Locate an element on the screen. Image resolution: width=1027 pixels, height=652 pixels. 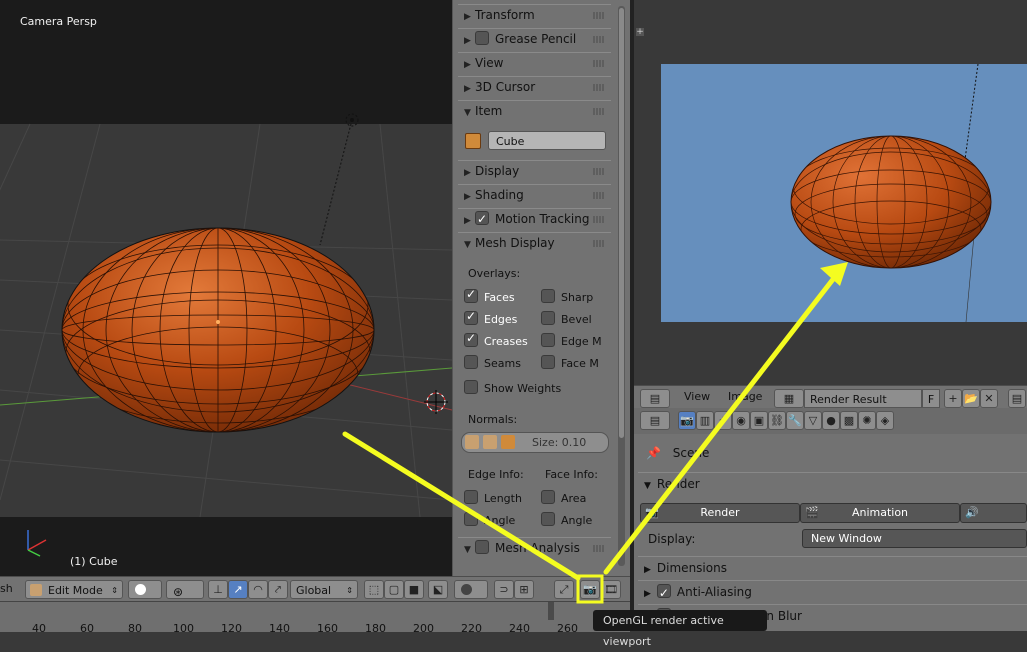
rotate-manipulator-icon: ◠ is located at coordinates (258, 589).